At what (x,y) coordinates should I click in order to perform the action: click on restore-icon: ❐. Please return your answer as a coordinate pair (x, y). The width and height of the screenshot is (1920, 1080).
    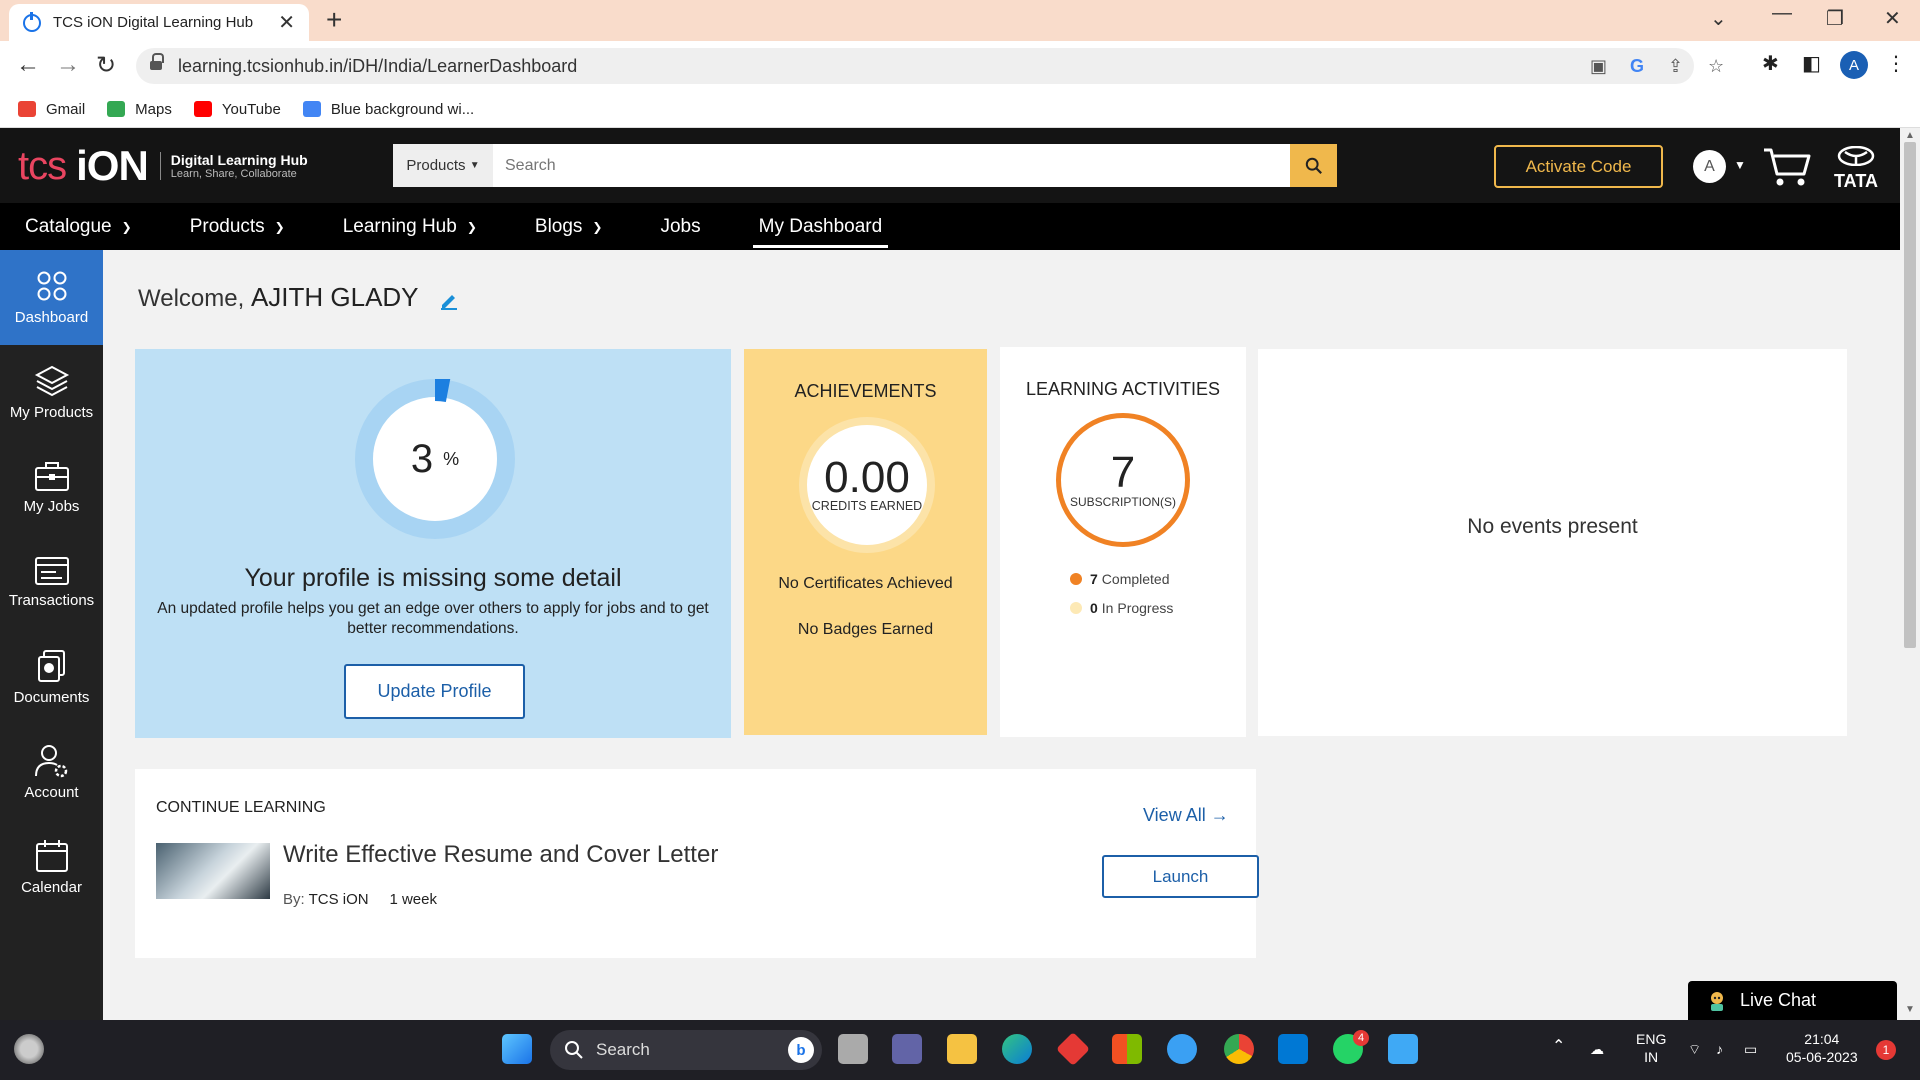
    Looking at the image, I should click on (1835, 18).